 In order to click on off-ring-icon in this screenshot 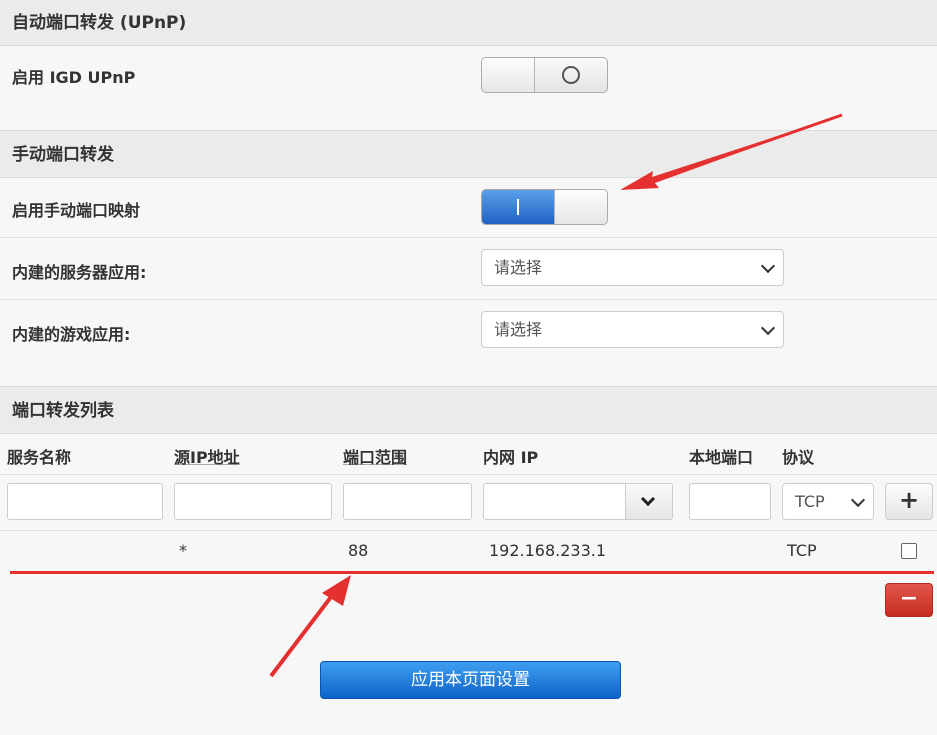, I will do `click(571, 75)`.